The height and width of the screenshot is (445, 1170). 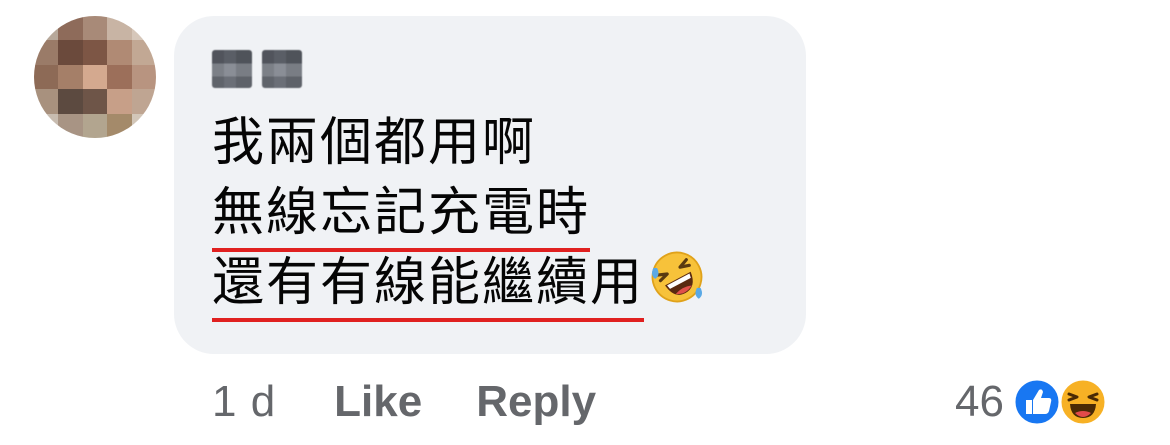 I want to click on reply-button: Reply, so click(x=536, y=402).